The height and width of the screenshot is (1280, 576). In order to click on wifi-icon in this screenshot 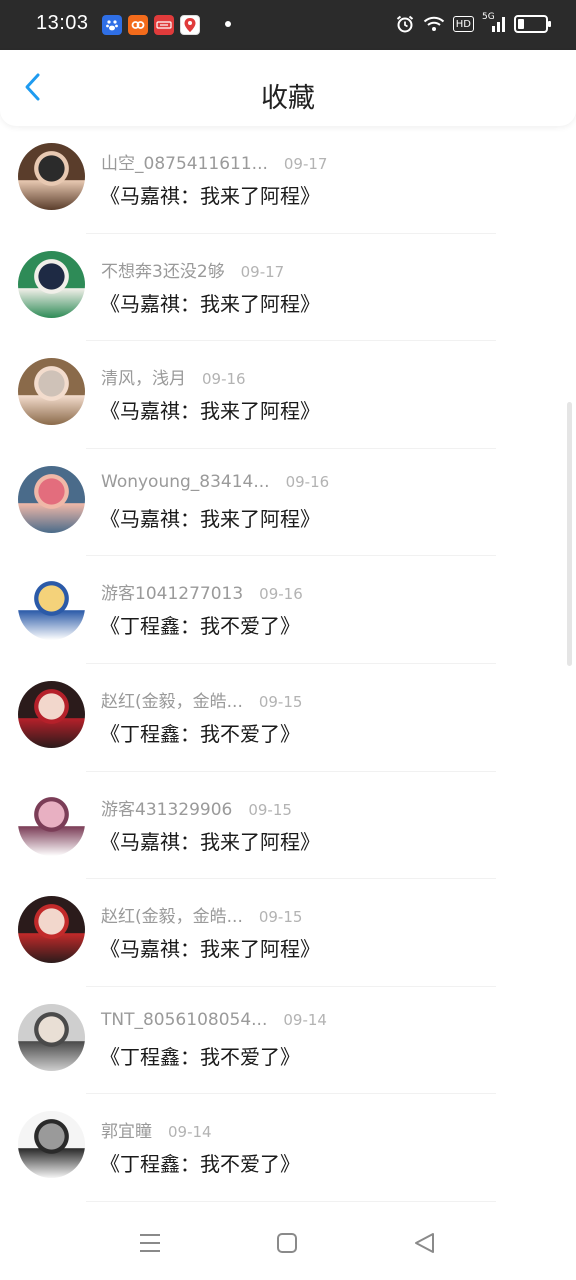, I will do `click(434, 24)`.